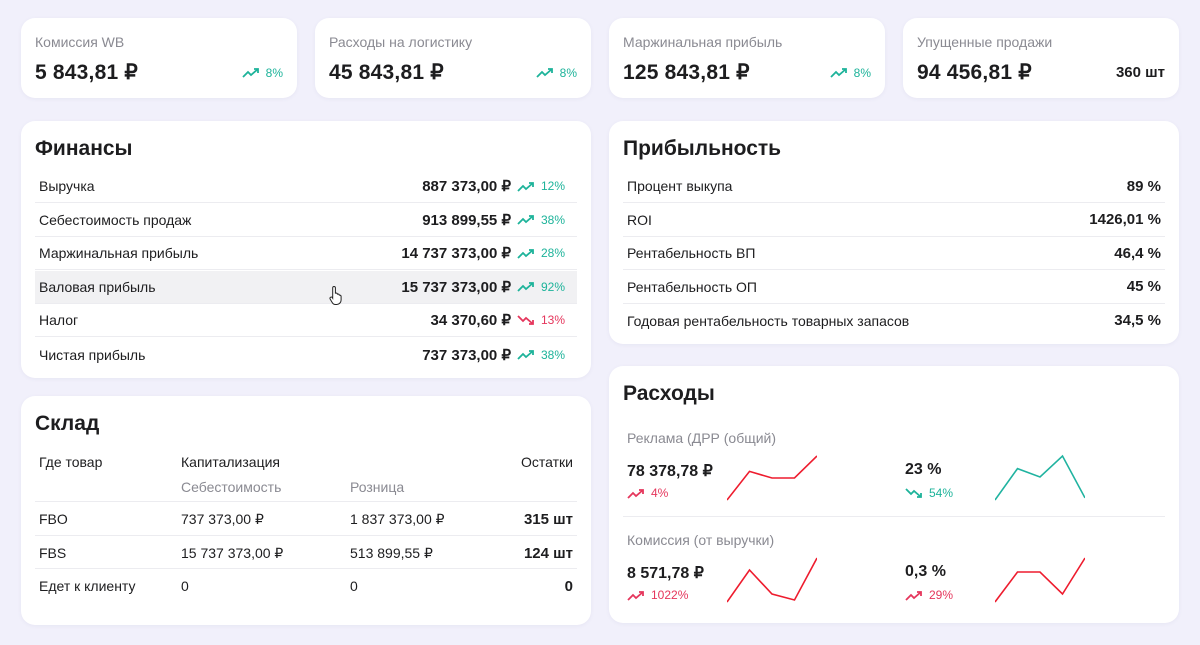 Image resolution: width=1200 pixels, height=645 pixels. Describe the element at coordinates (702, 148) in the screenshot. I see `profitability-title: Прибыльность` at that location.